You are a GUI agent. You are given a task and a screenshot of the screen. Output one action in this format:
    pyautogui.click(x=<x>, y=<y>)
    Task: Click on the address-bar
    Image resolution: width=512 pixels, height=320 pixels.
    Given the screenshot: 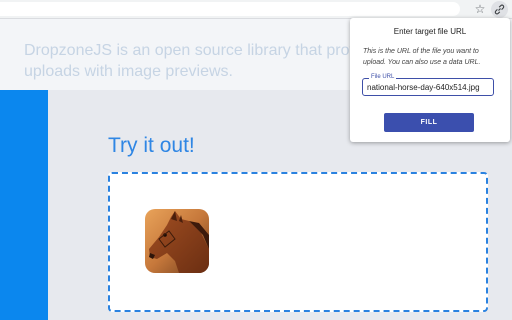 What is the action you would take?
    pyautogui.click(x=230, y=9)
    